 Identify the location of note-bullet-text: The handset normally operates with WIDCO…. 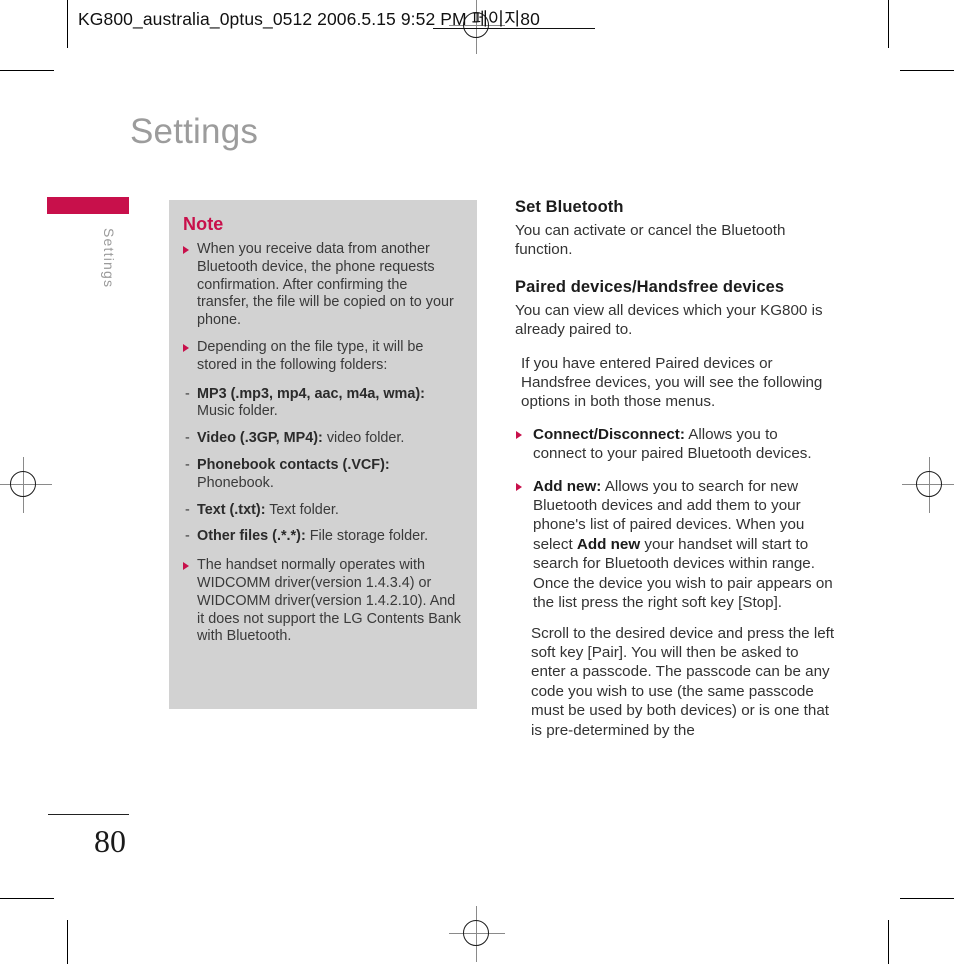
(329, 601).